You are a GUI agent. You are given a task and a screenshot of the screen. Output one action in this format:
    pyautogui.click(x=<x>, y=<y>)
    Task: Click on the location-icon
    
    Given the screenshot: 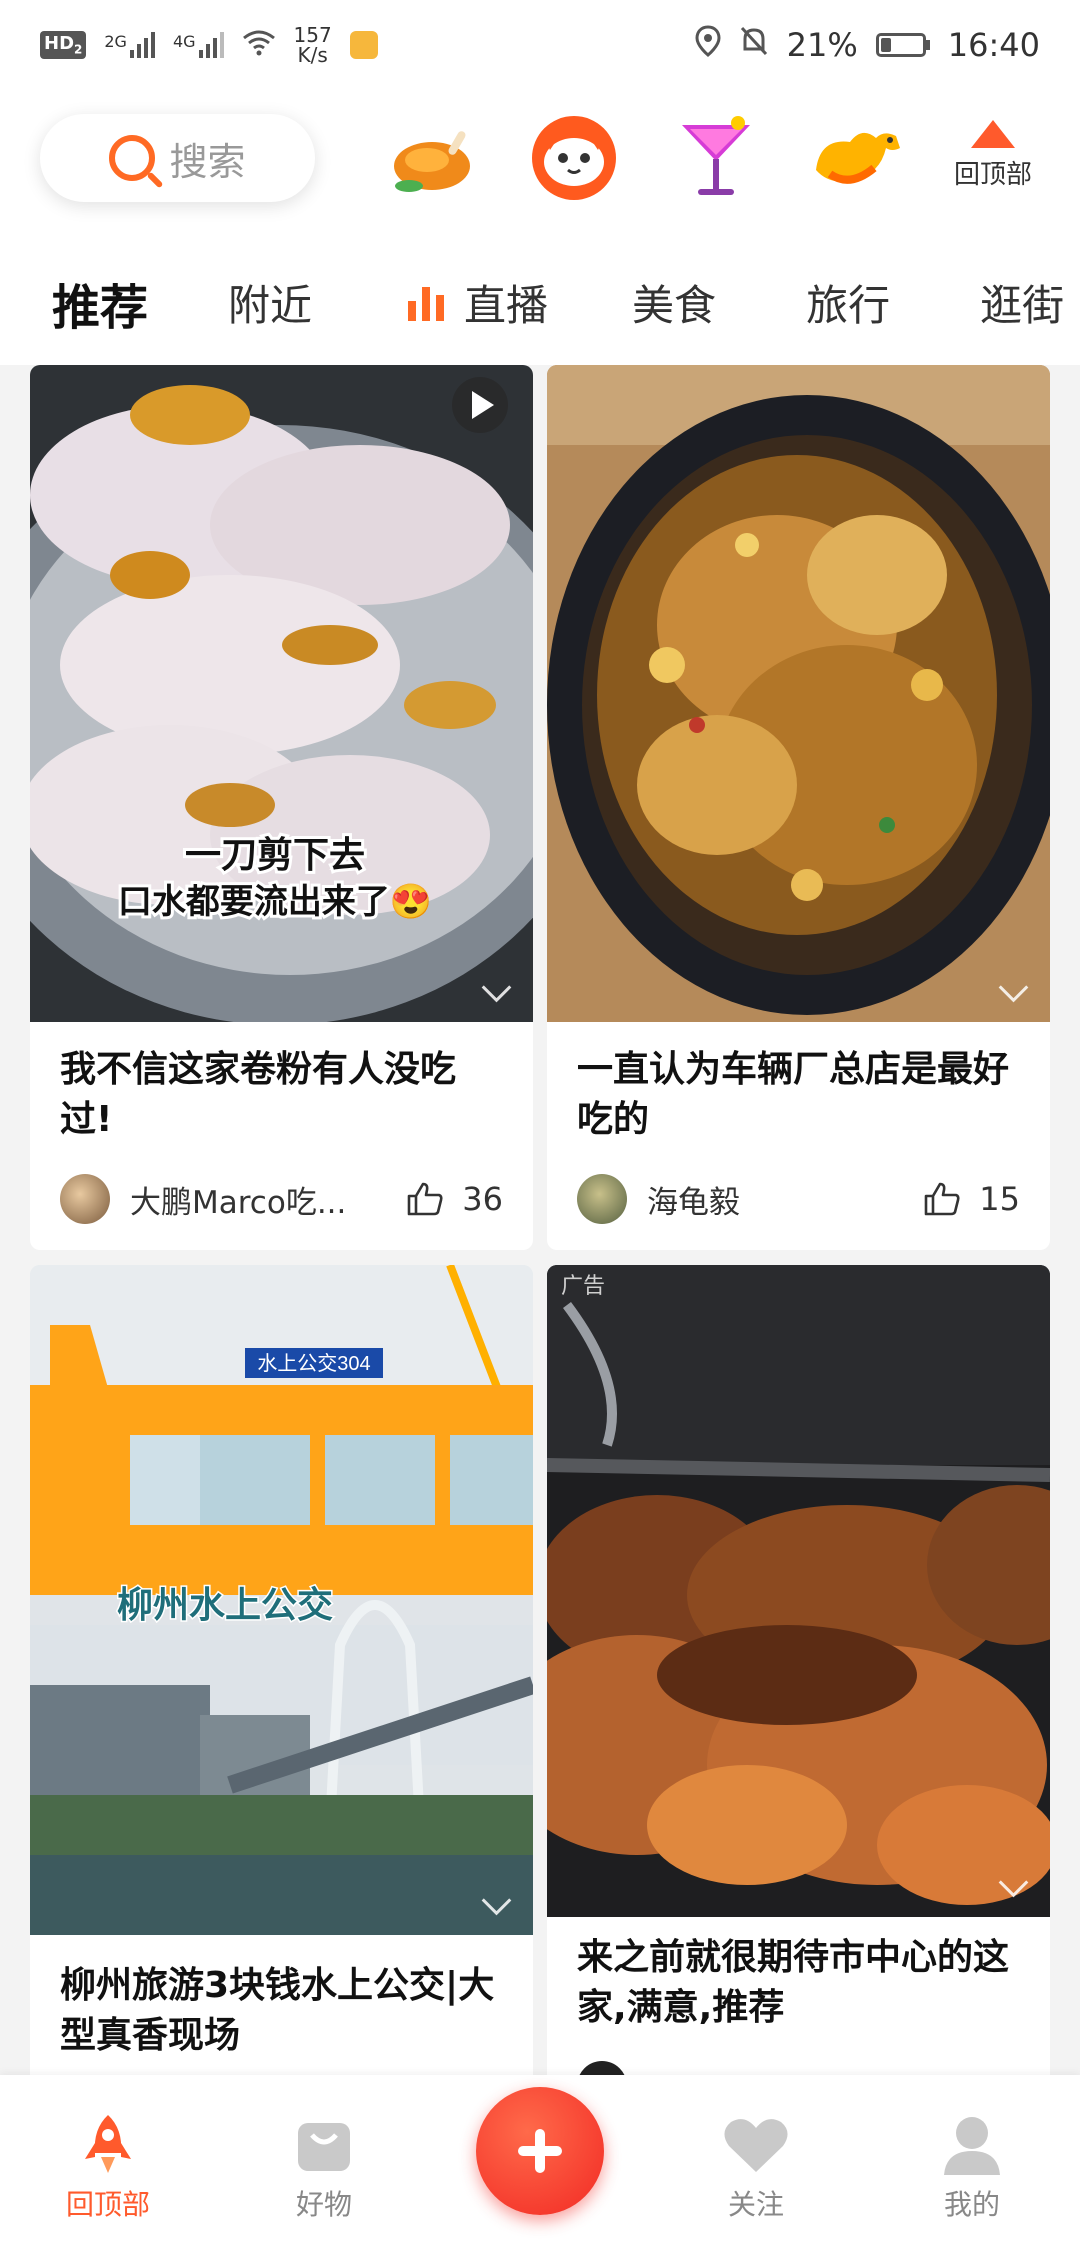 What is the action you would take?
    pyautogui.click(x=708, y=45)
    